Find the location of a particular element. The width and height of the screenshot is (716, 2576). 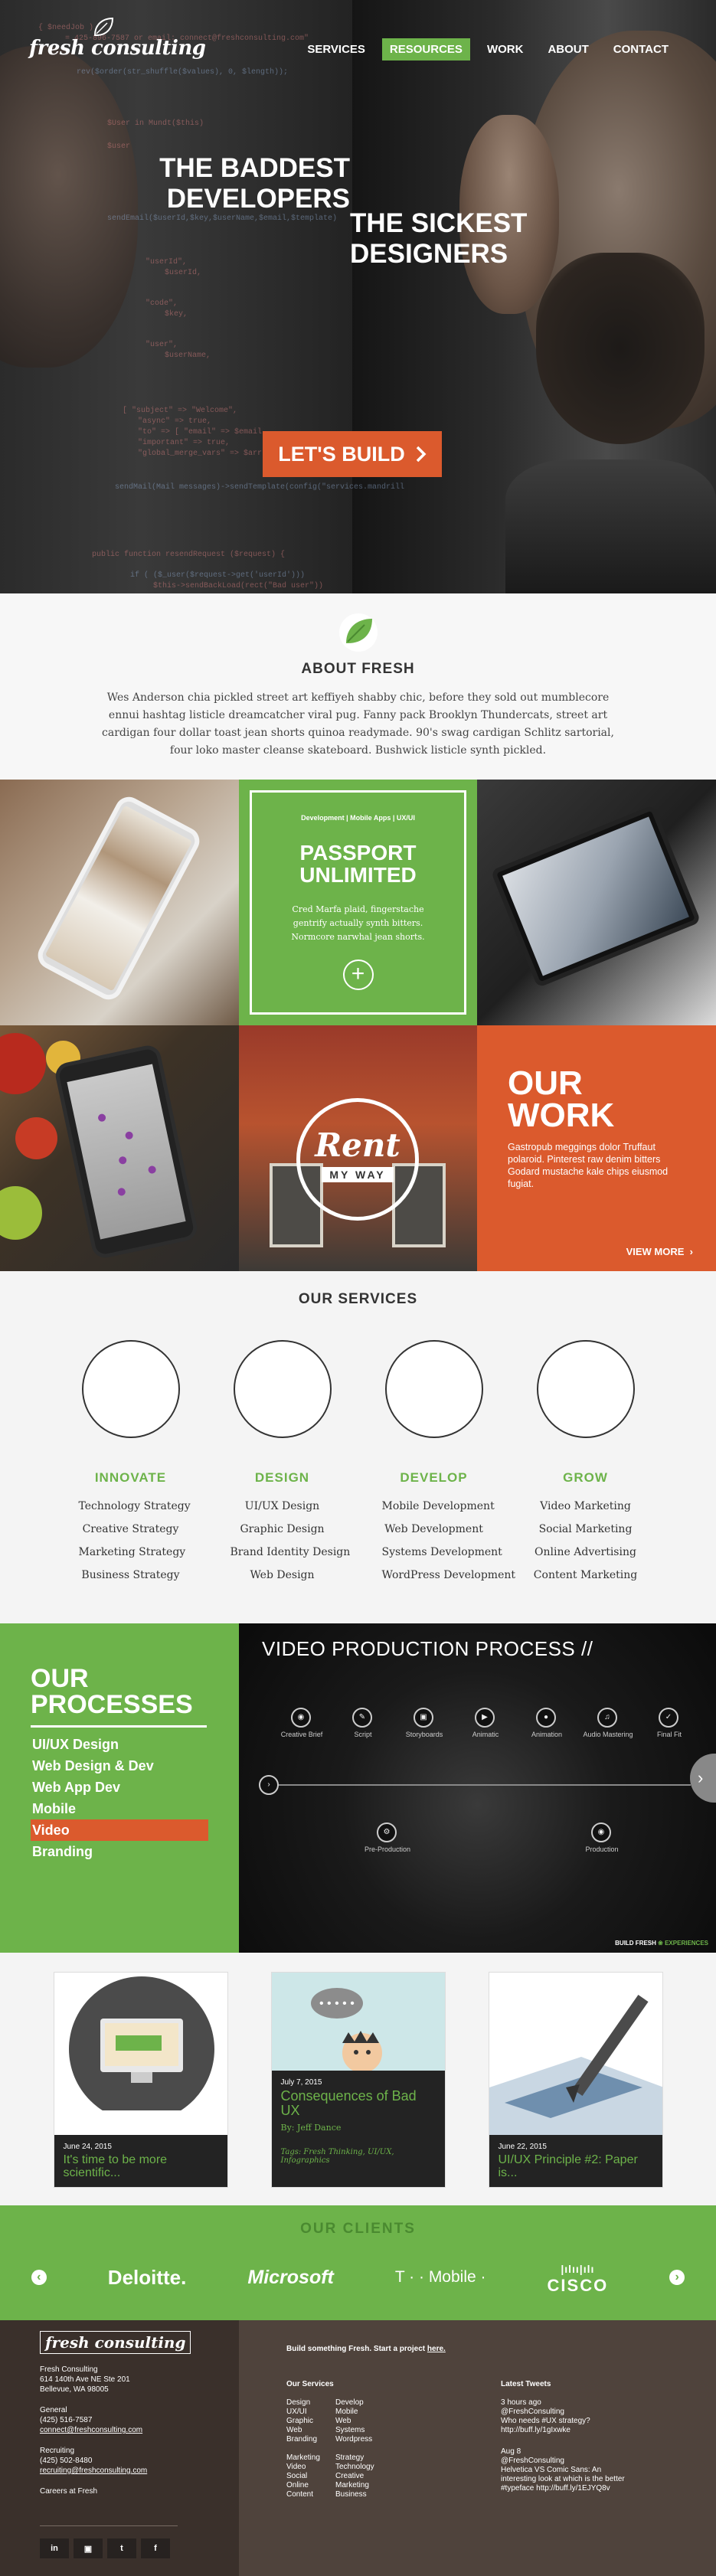

nav-services: SERVICES is located at coordinates (336, 49).